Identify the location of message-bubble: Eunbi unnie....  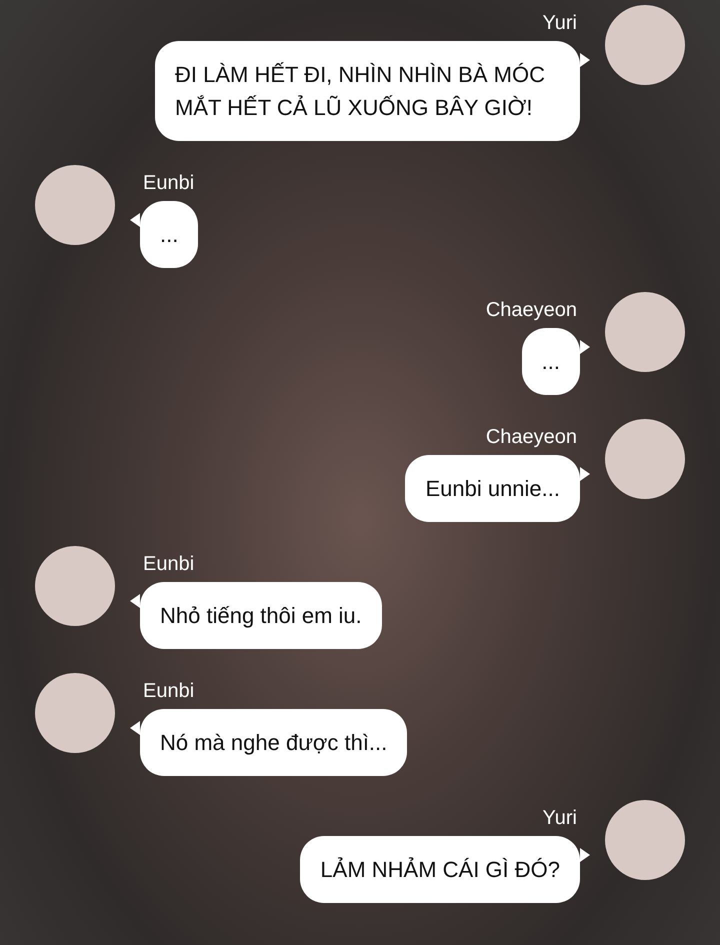
(492, 488).